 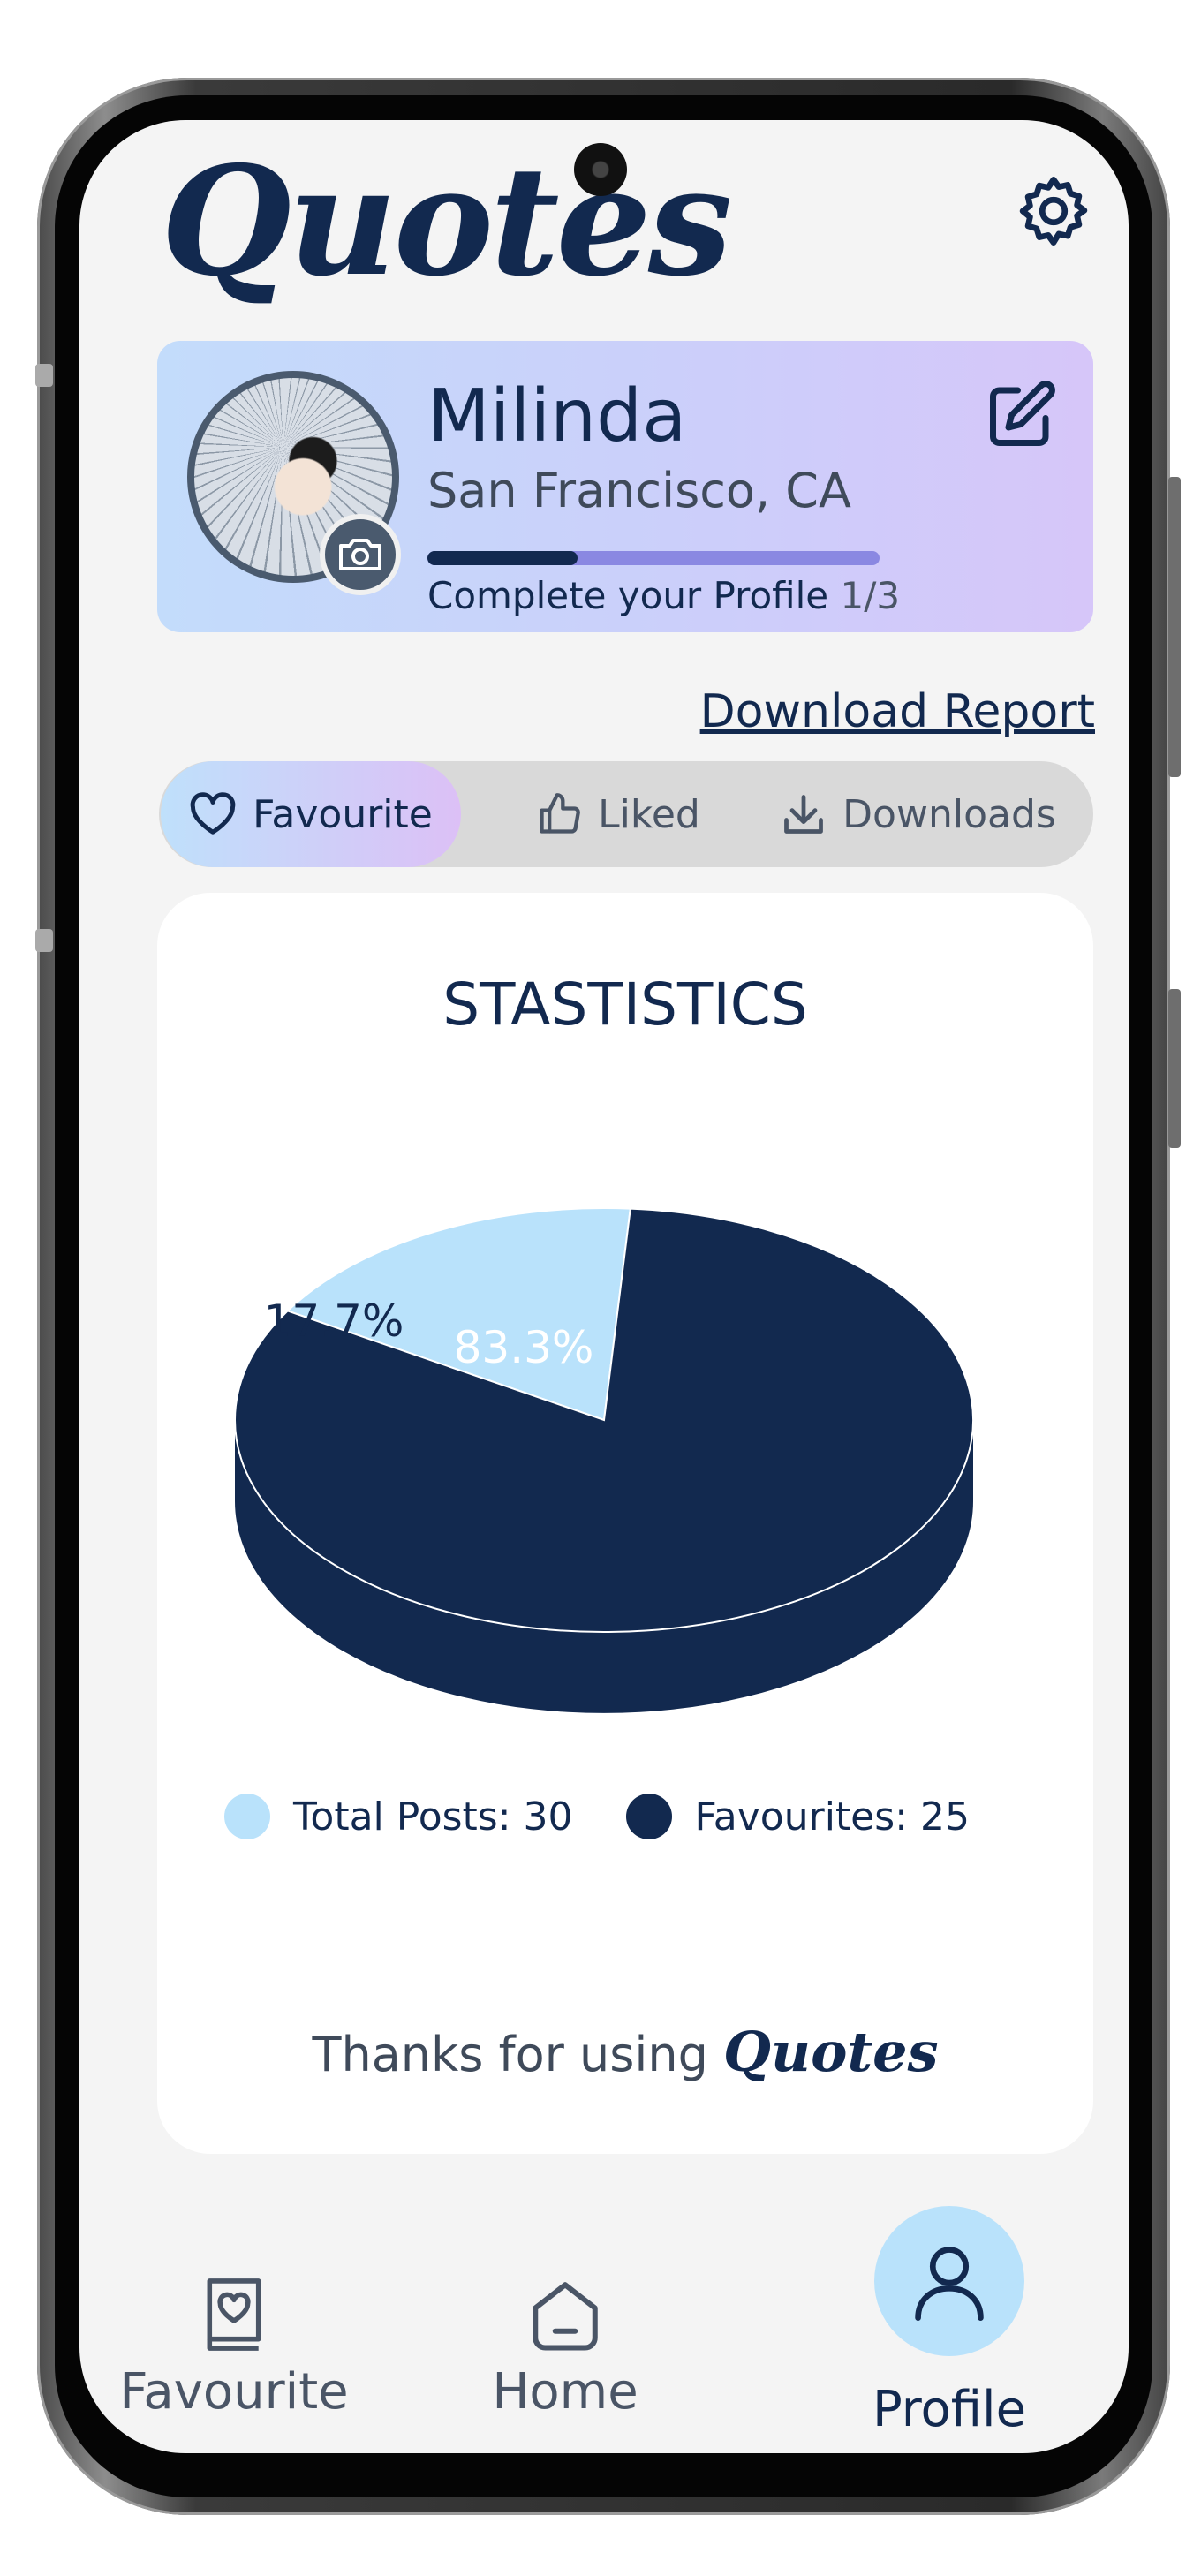 What do you see at coordinates (565, 2392) in the screenshot?
I see `nav-home-label: Home` at bounding box center [565, 2392].